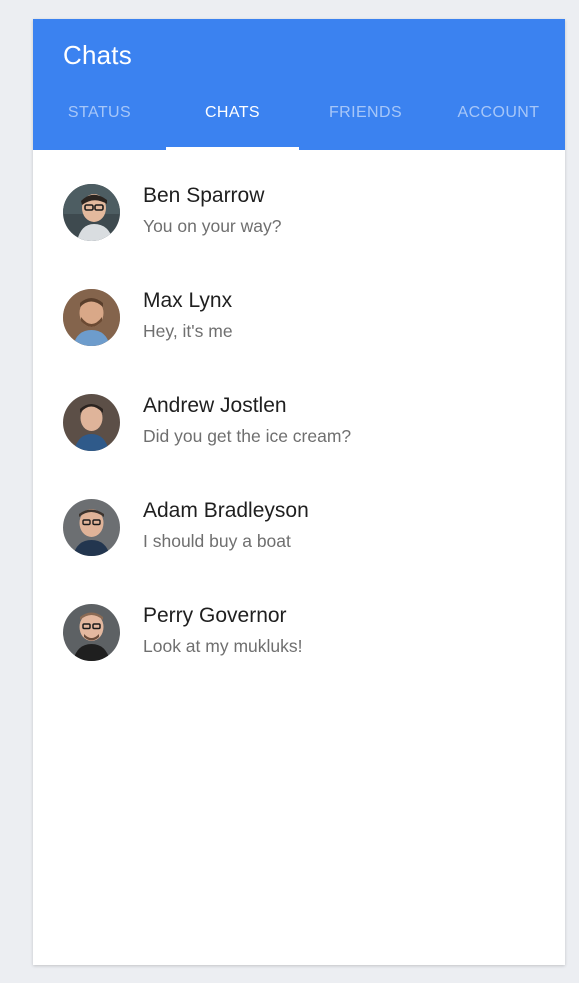 This screenshot has height=983, width=579. I want to click on page-title: Chats, so click(97, 55).